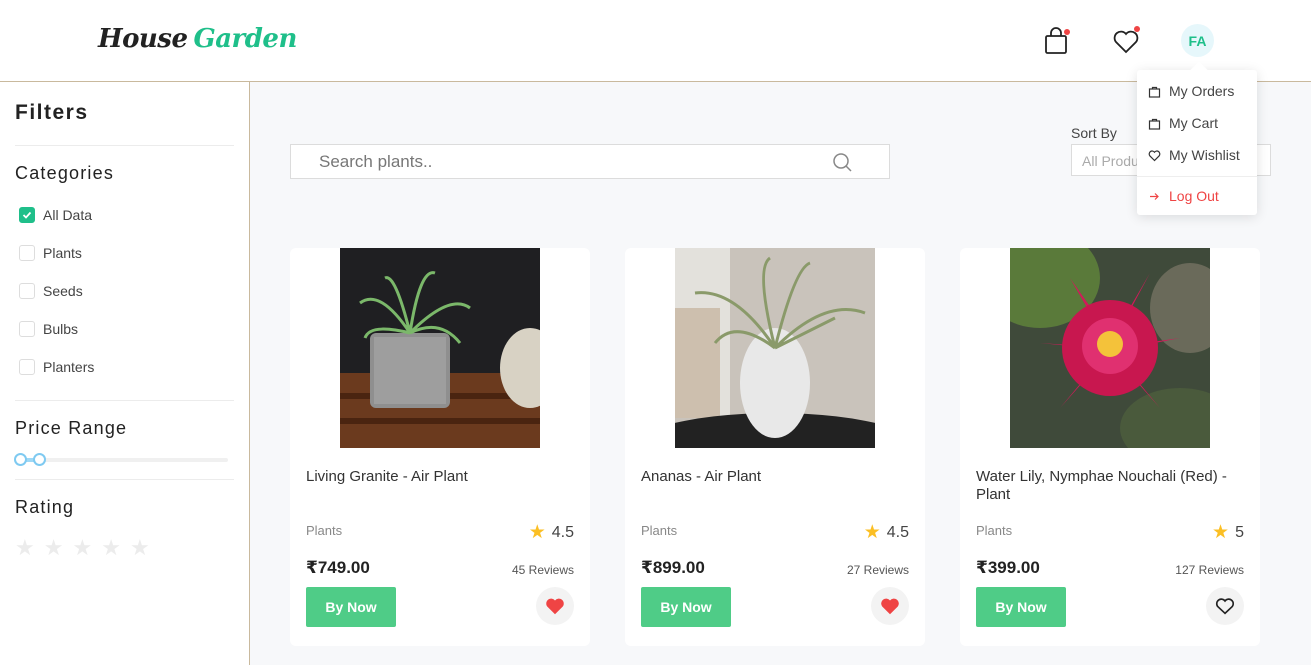  Describe the element at coordinates (68, 215) in the screenshot. I see `category-label: All Data` at that location.